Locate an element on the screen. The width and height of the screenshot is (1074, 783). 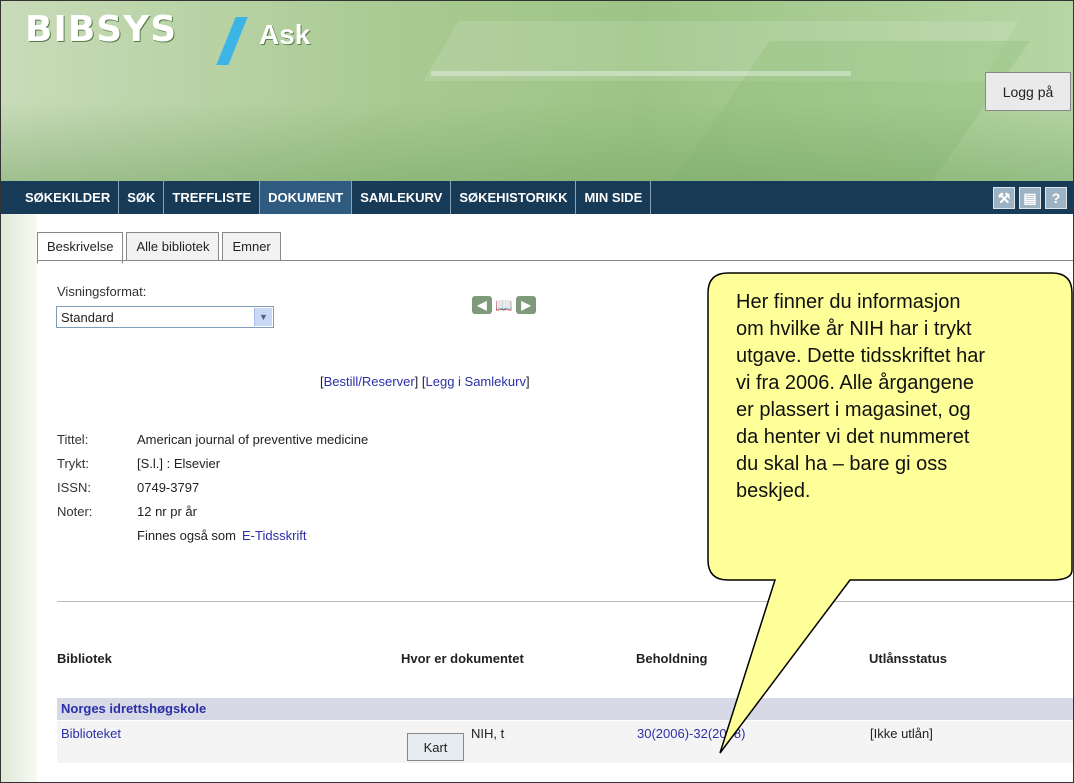
col-header-status: Utlånsstatus is located at coordinates (908, 658).